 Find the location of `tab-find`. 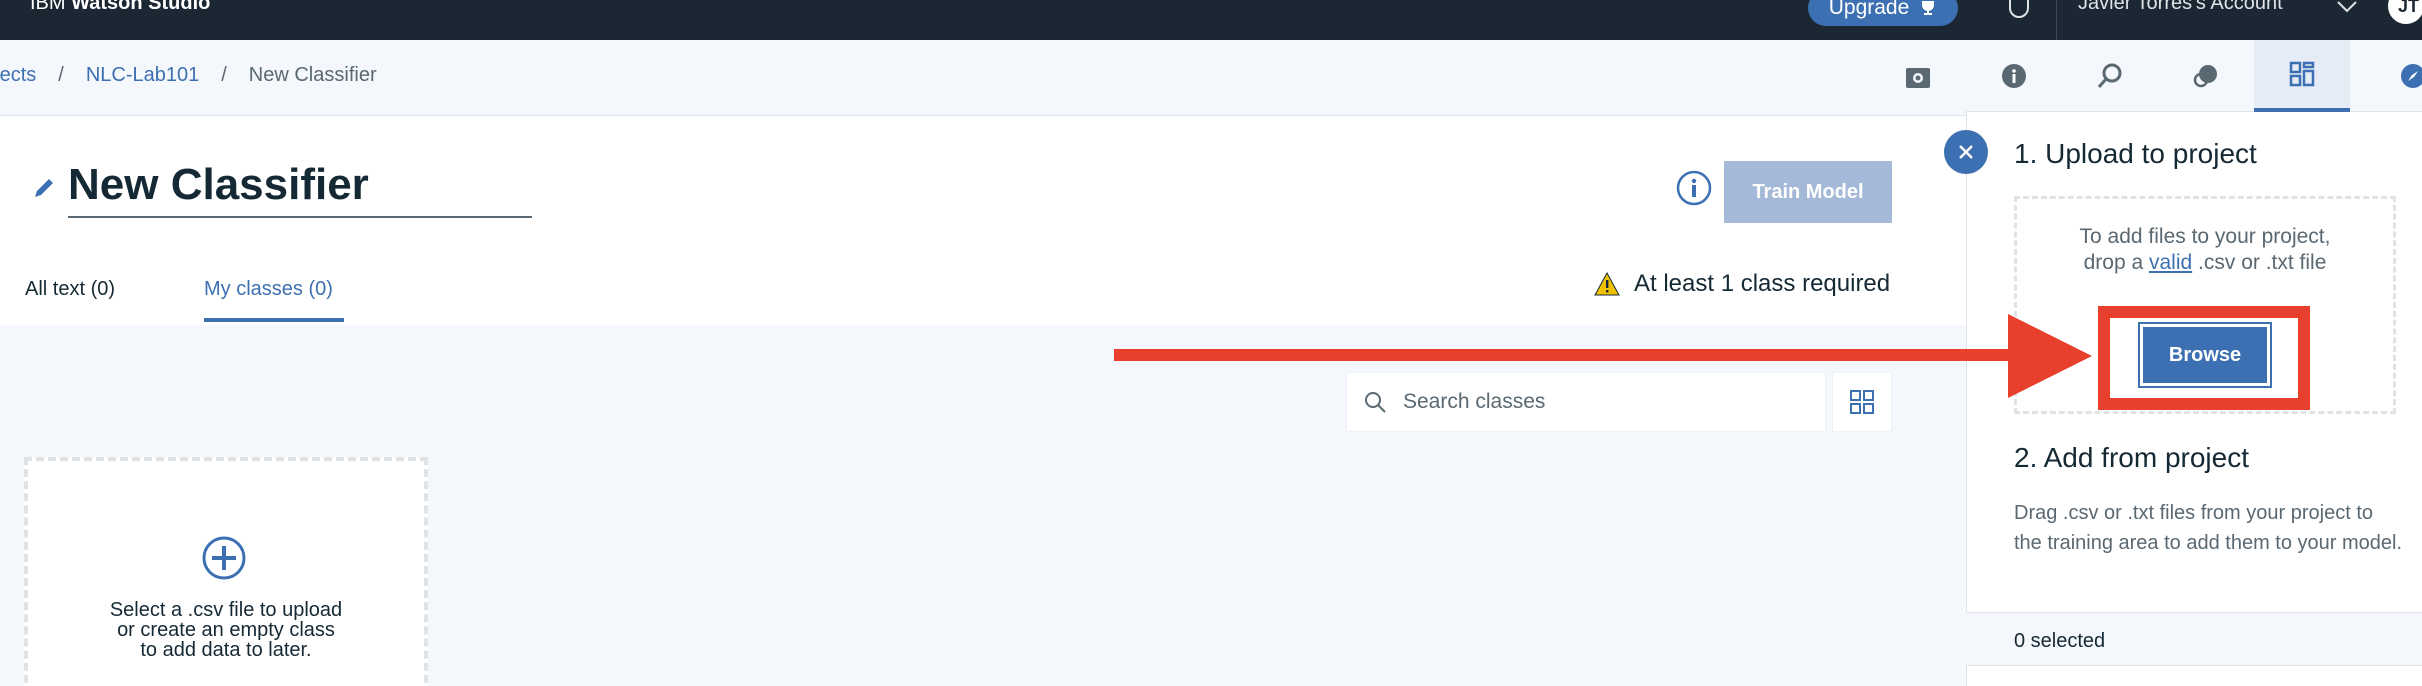

tab-find is located at coordinates (2110, 76).